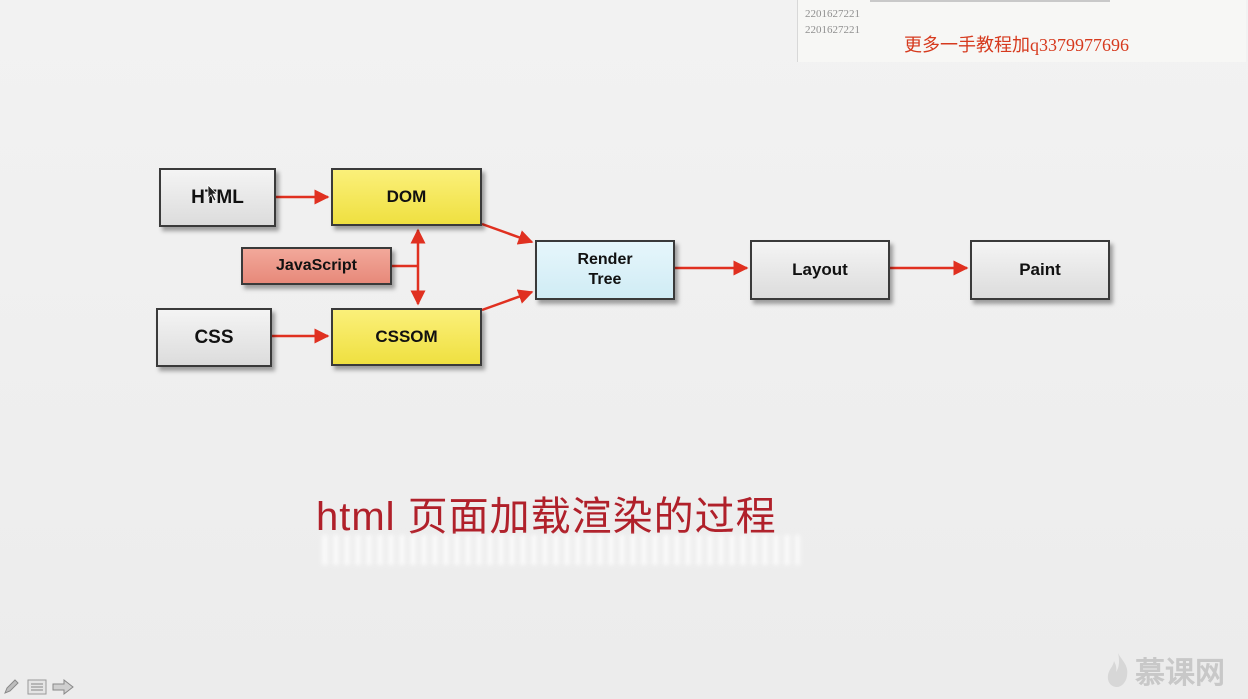 This screenshot has height=699, width=1248. I want to click on node-paint: Paint, so click(1040, 270).